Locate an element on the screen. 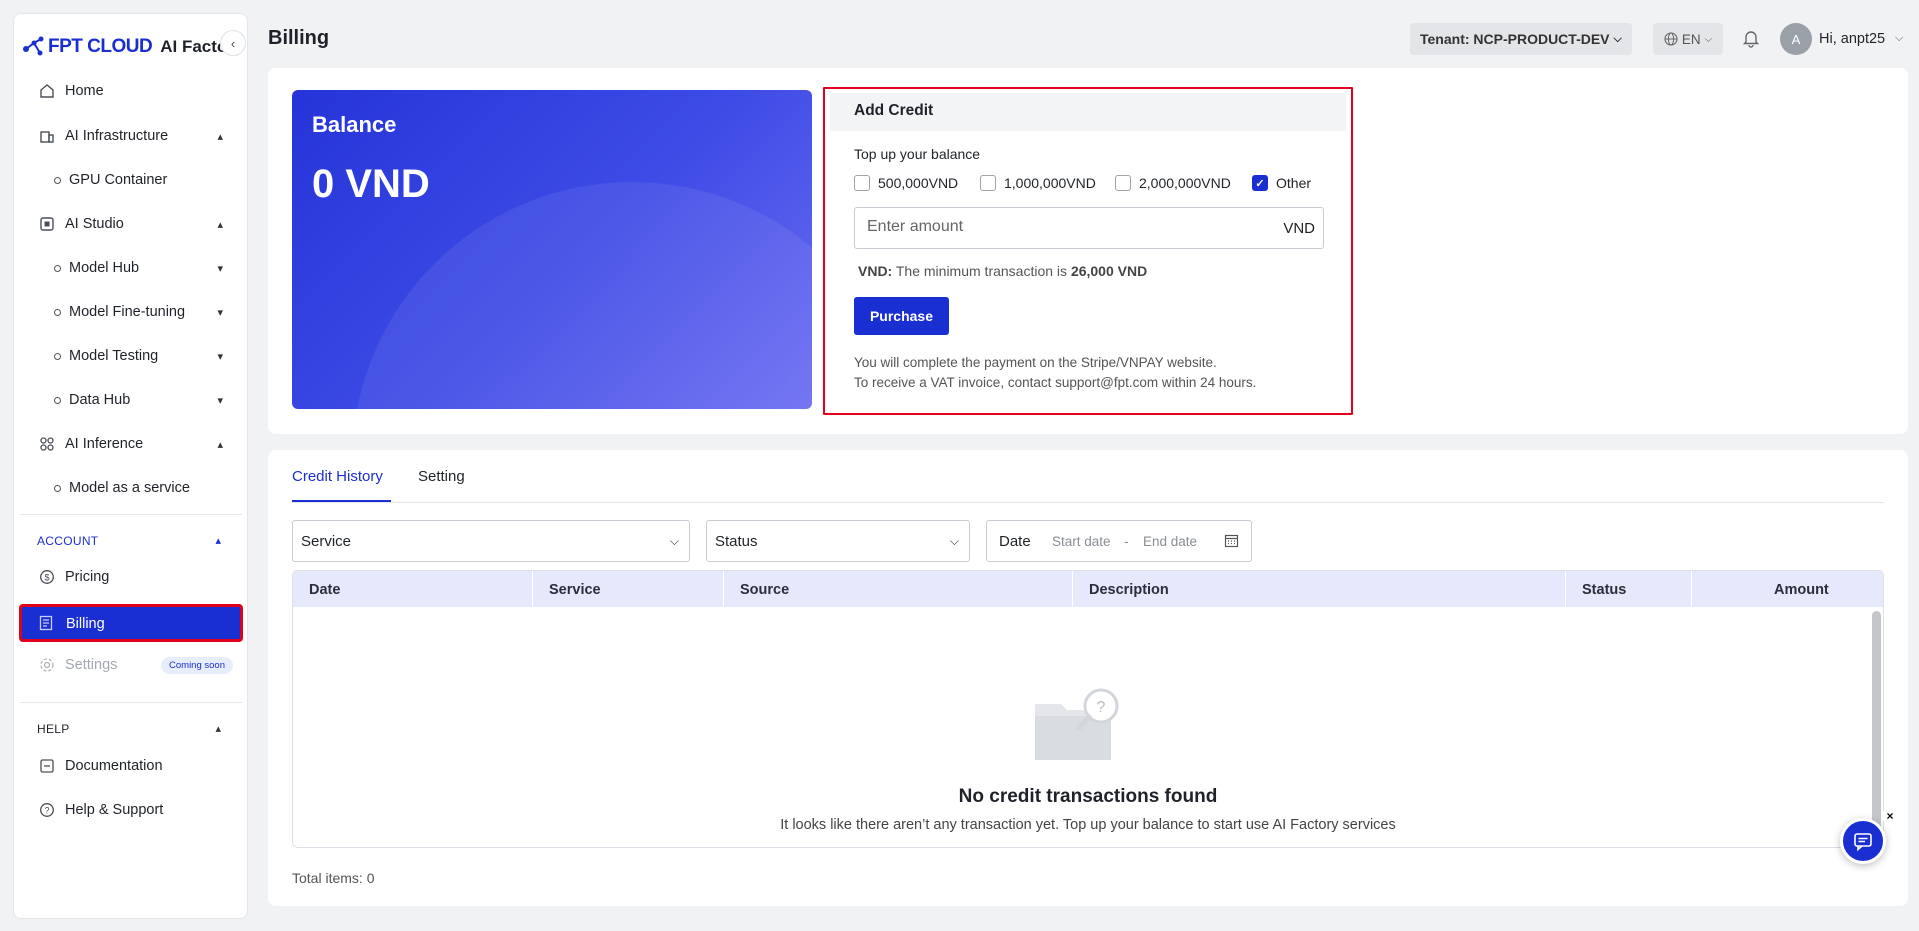 This screenshot has height=931, width=1919. sidebar-item-ai-infrastructure: AI Infrastructure ▴ is located at coordinates (131, 136).